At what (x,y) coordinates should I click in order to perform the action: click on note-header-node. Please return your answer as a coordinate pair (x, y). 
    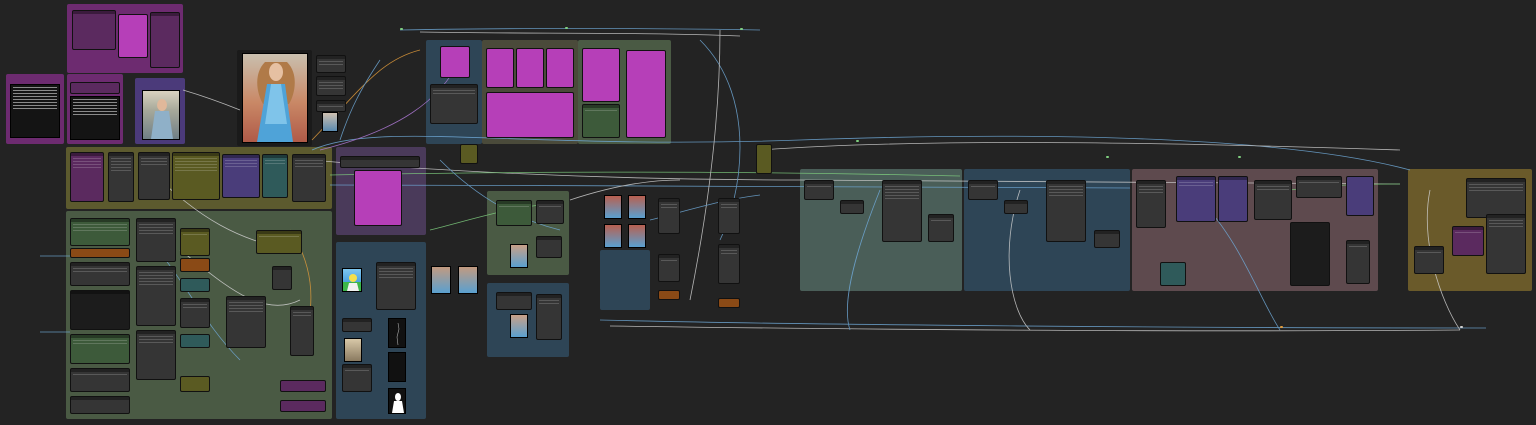
    Looking at the image, I should click on (95, 88).